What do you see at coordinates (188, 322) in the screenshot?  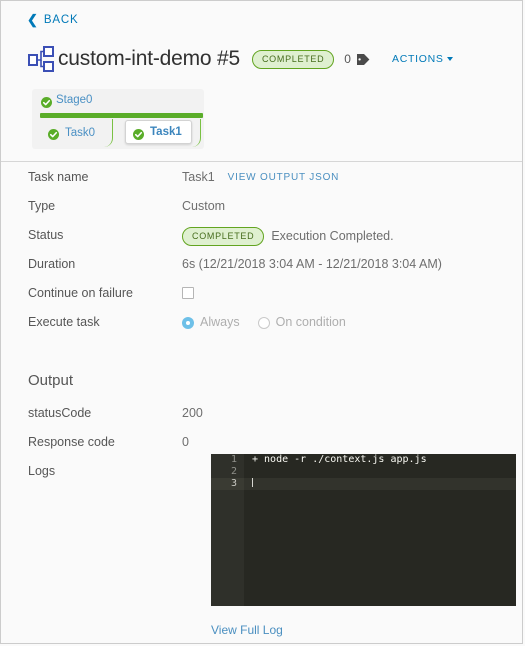 I see `radio-icon-selected` at bounding box center [188, 322].